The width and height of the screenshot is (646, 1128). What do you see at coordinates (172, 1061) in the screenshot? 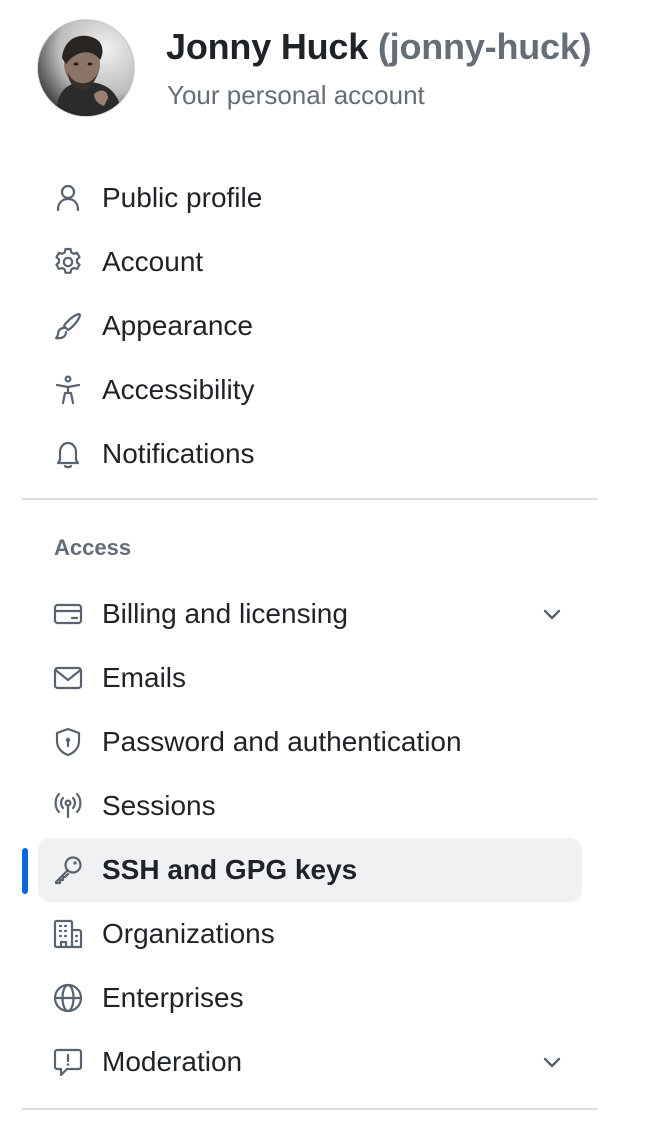
I see `nav-item-label: Moderation` at bounding box center [172, 1061].